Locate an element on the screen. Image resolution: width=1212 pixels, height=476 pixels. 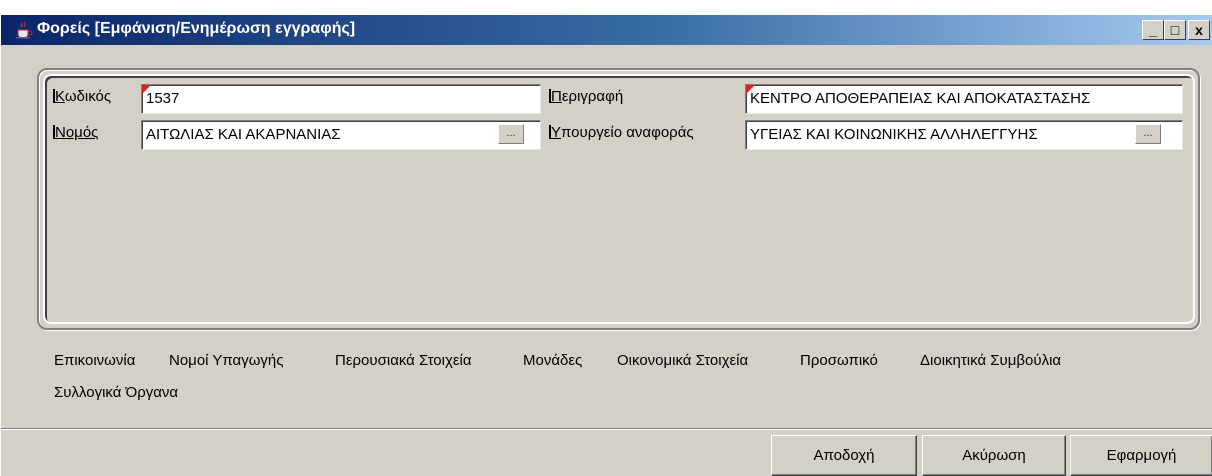
code-label: Κωδικός is located at coordinates (82, 96).